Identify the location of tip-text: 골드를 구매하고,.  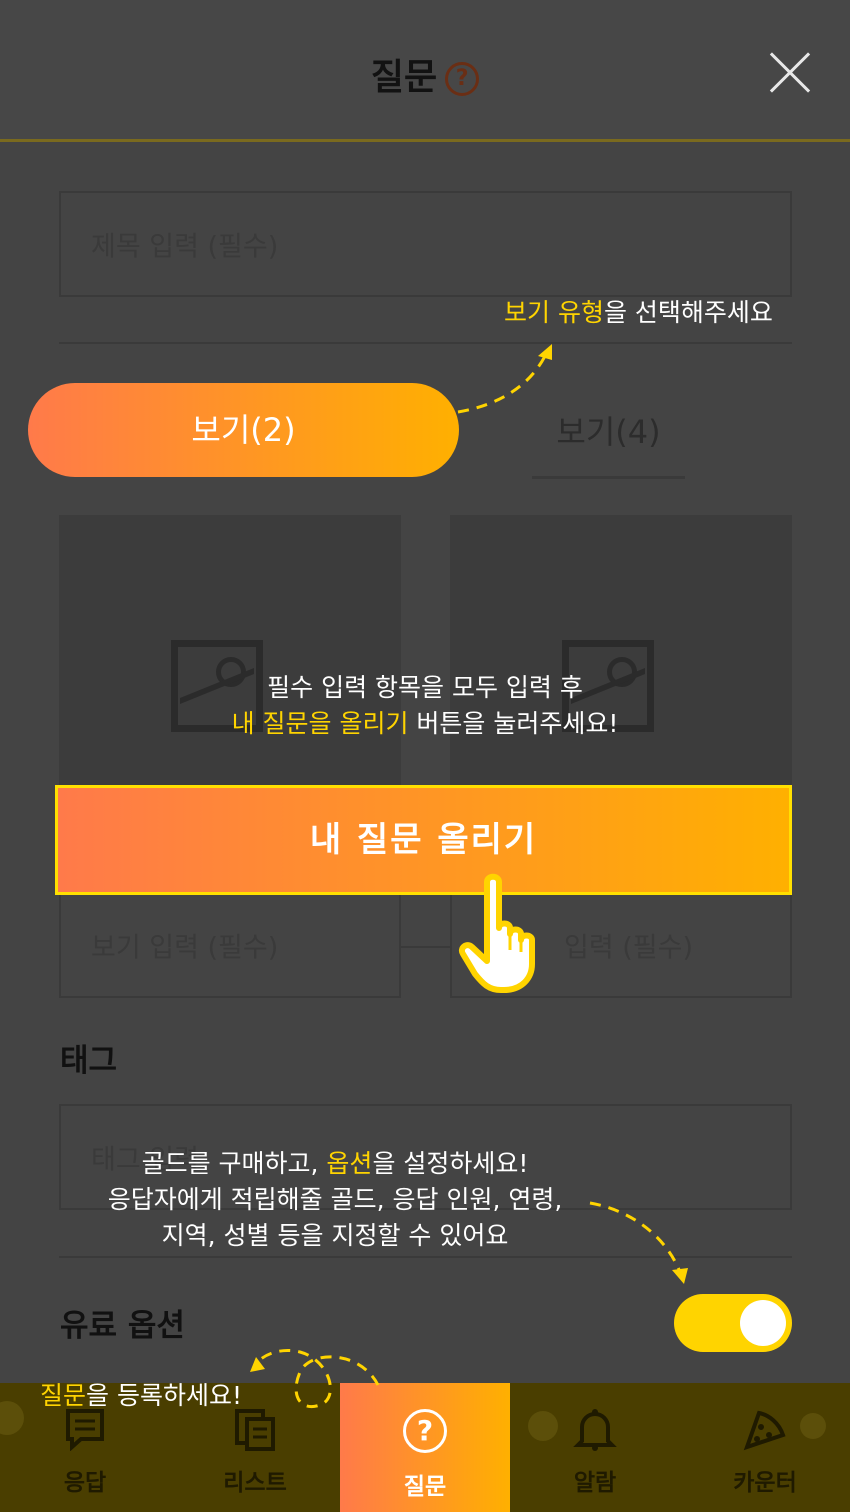
(234, 1163).